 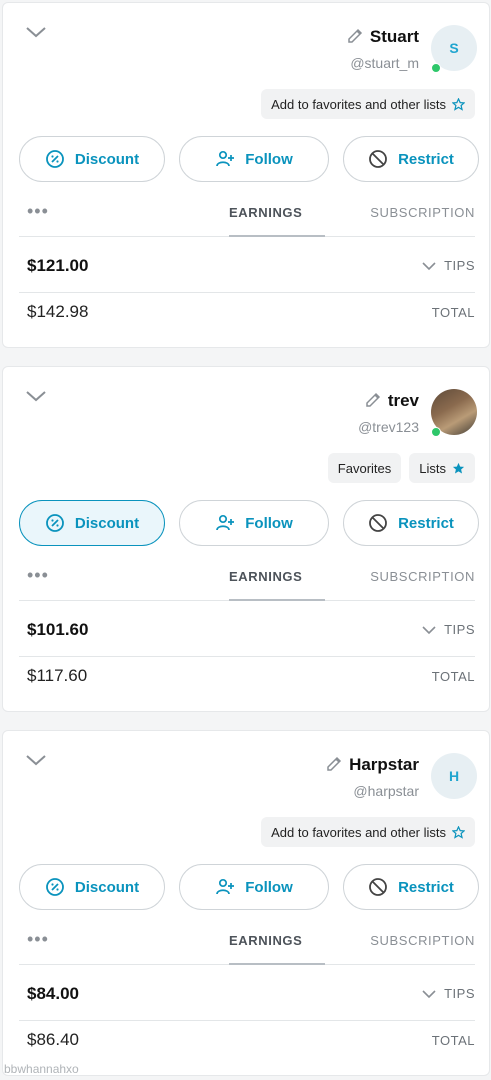 I want to click on tips-amount: $84.00, so click(x=53, y=993).